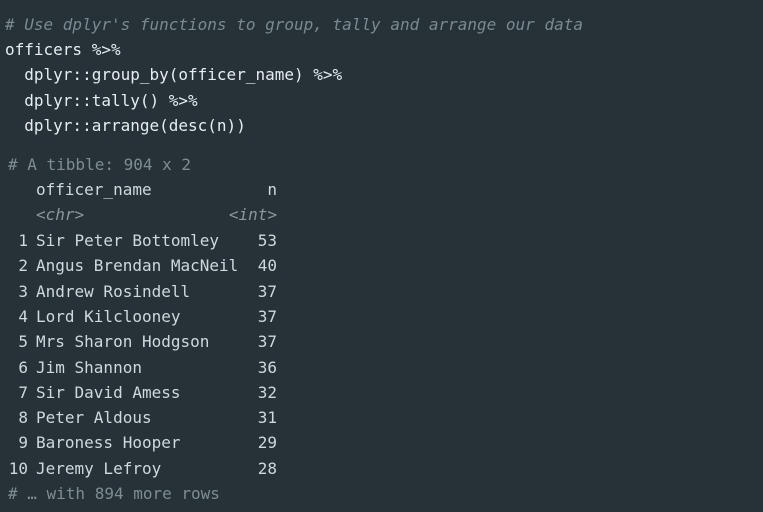 Image resolution: width=763 pixels, height=512 pixels. Describe the element at coordinates (267, 468) in the screenshot. I see `n-cell: 28` at that location.